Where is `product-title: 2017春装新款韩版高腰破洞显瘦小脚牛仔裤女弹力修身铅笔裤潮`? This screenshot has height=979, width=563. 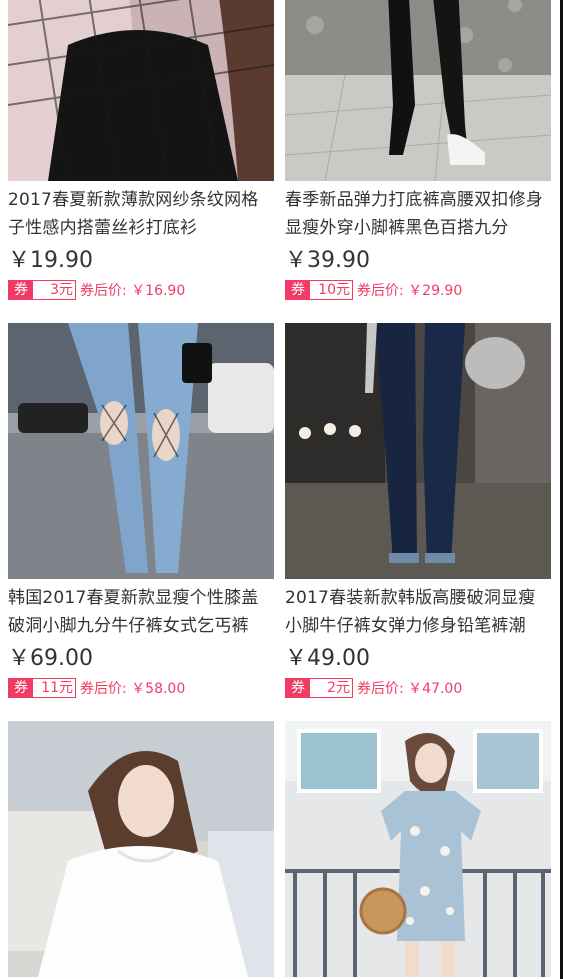
product-title: 2017春装新款韩版高腰破洞显瘦小脚牛仔裤女弹力修身铅笔裤潮 is located at coordinates (418, 612).